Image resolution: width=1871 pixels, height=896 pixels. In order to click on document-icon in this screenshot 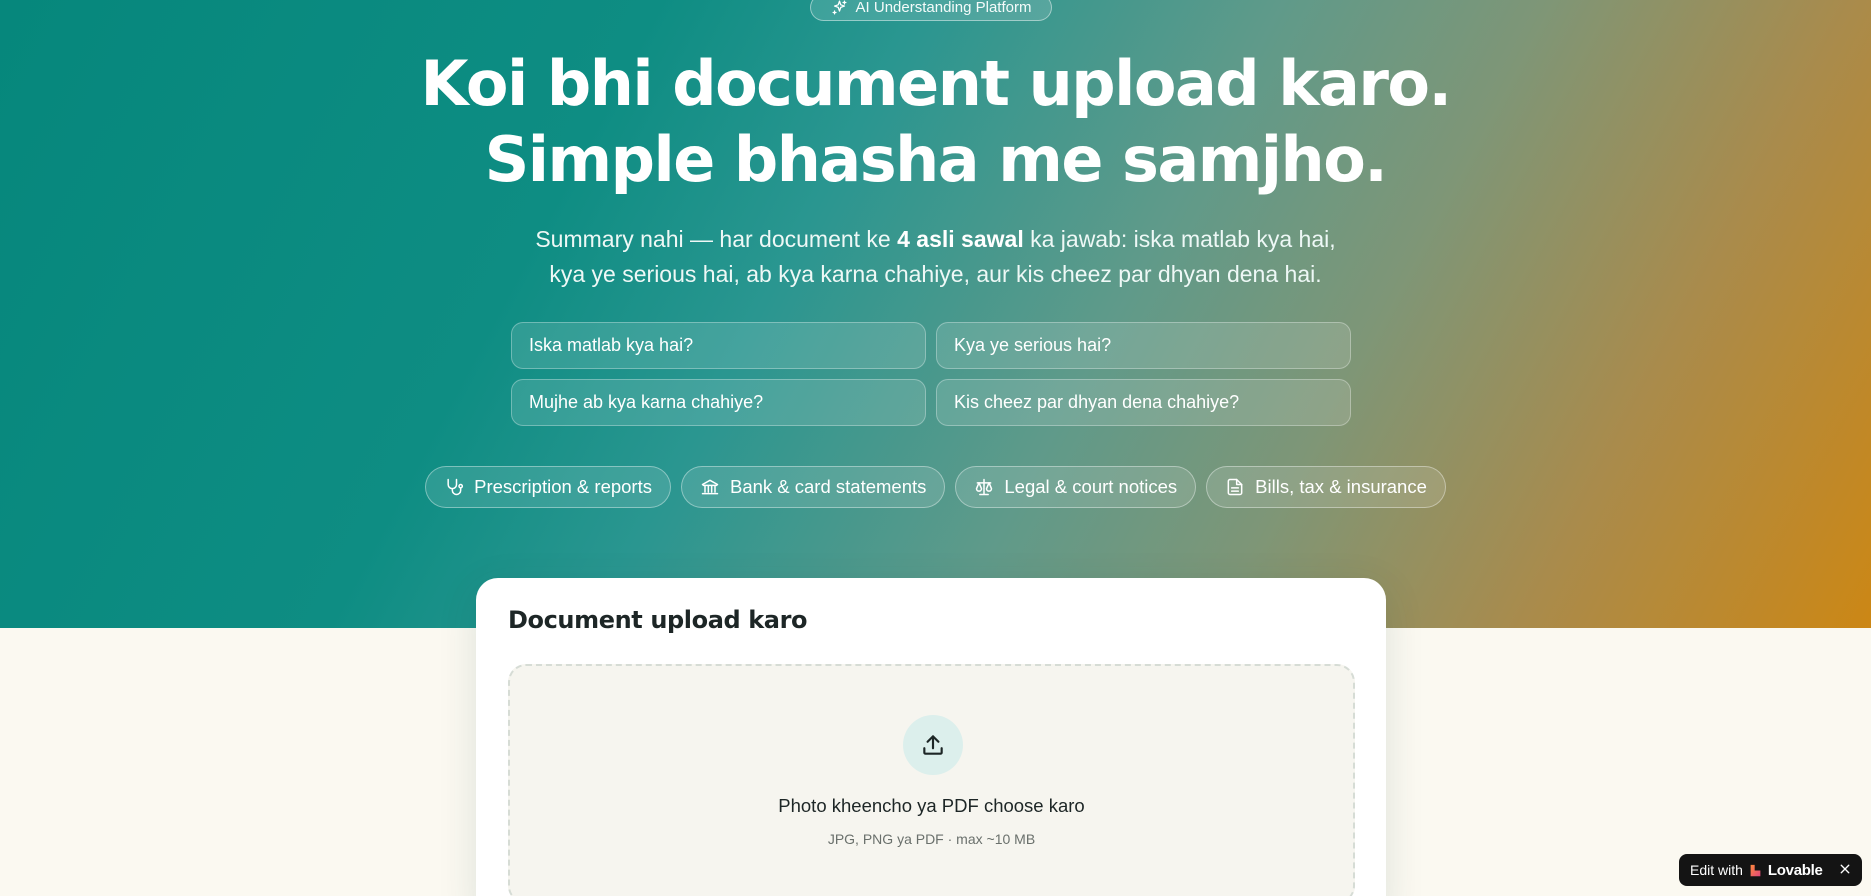, I will do `click(1235, 487)`.